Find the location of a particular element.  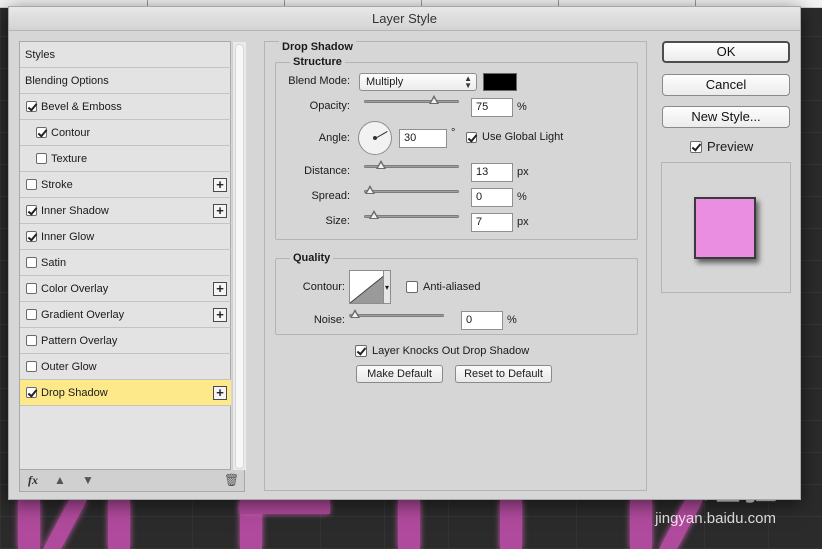

style-list-item: Outer Glow is located at coordinates (125, 367).